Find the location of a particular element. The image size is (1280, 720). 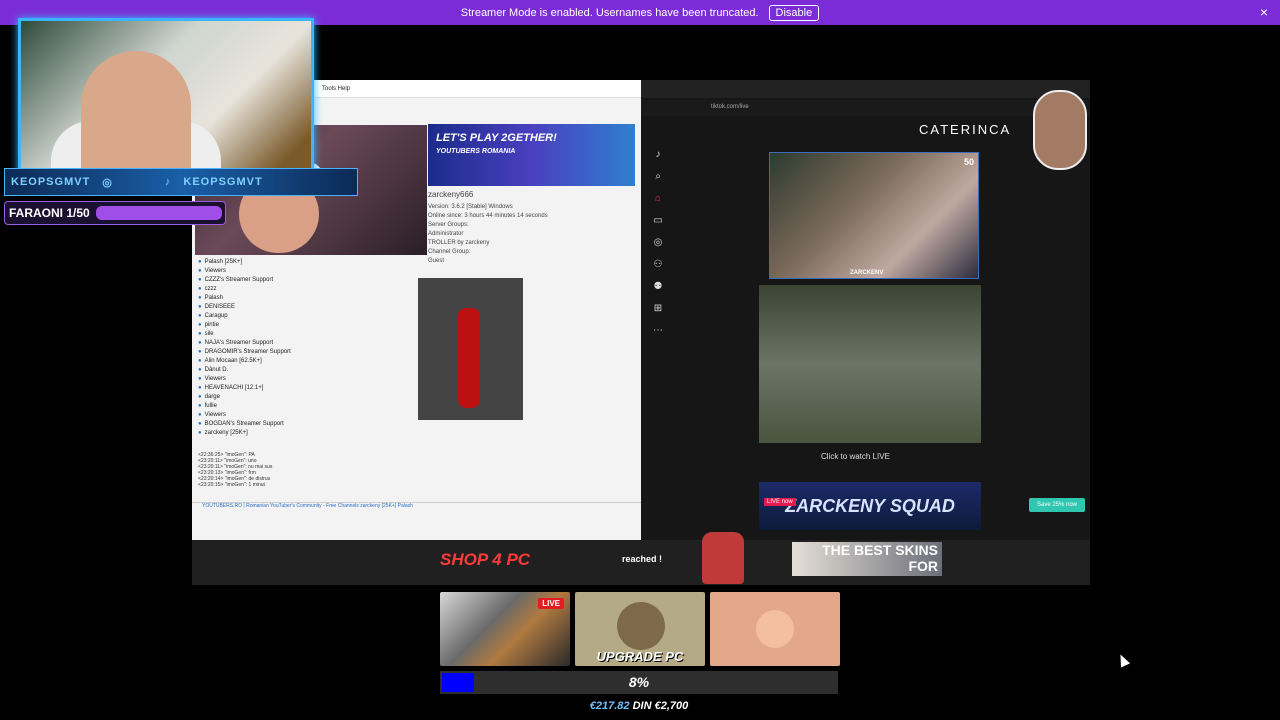

tree-item: fullie is located at coordinates (303, 406).